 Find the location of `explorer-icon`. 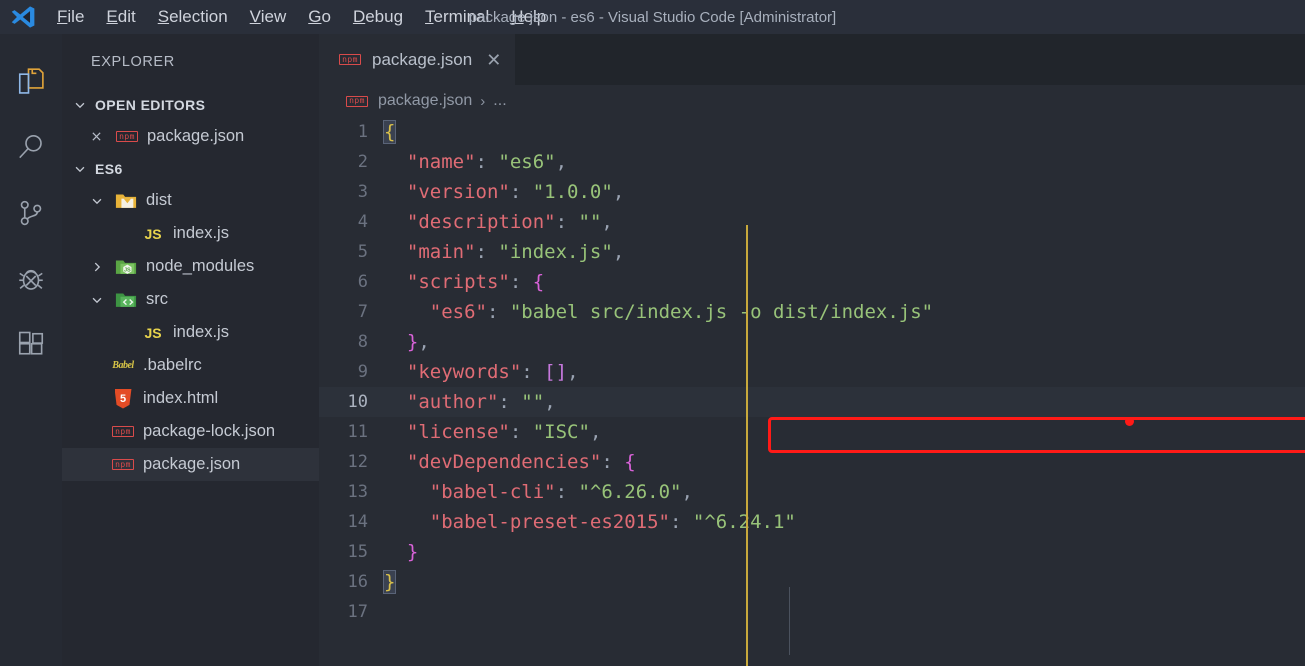

explorer-icon is located at coordinates (31, 81).